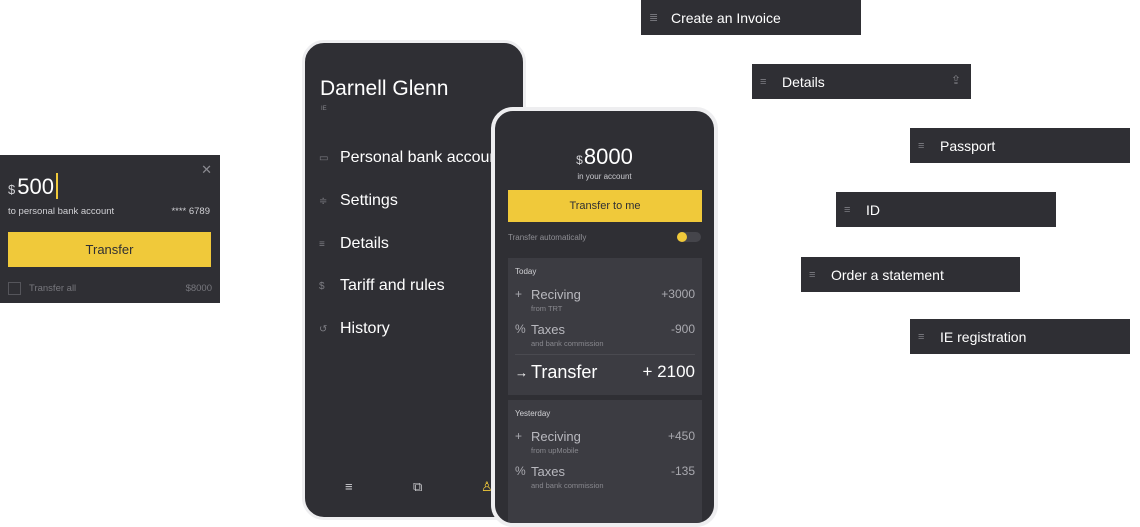  Describe the element at coordinates (555, 450) in the screenshot. I see `transaction-subtitle: from upMobile` at that location.